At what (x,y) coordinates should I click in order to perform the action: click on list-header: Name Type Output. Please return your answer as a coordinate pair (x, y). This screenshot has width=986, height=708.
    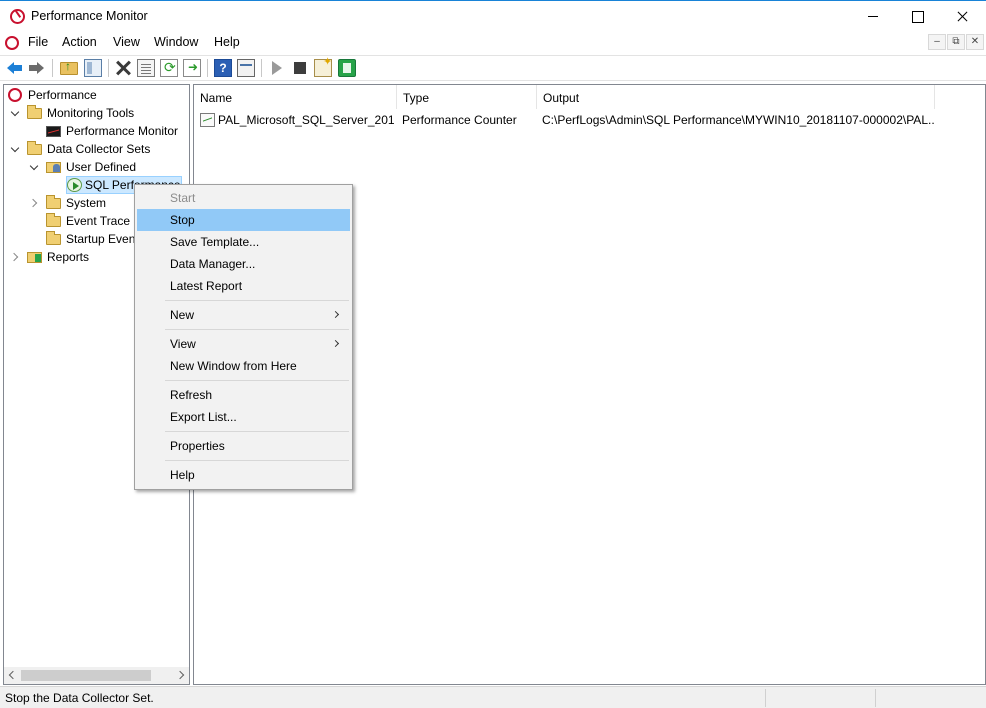
    Looking at the image, I should click on (589, 97).